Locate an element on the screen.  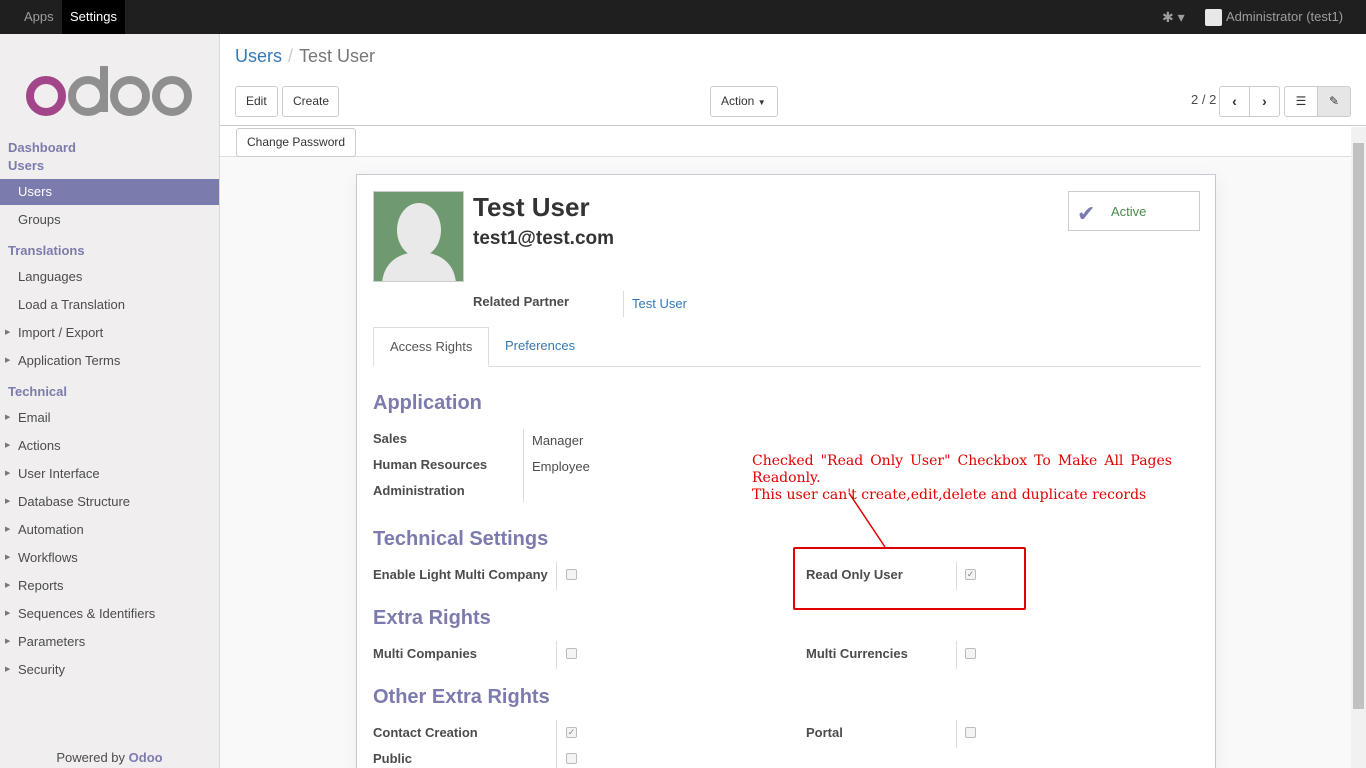
sidebar-item-users: Users is located at coordinates (109, 192).